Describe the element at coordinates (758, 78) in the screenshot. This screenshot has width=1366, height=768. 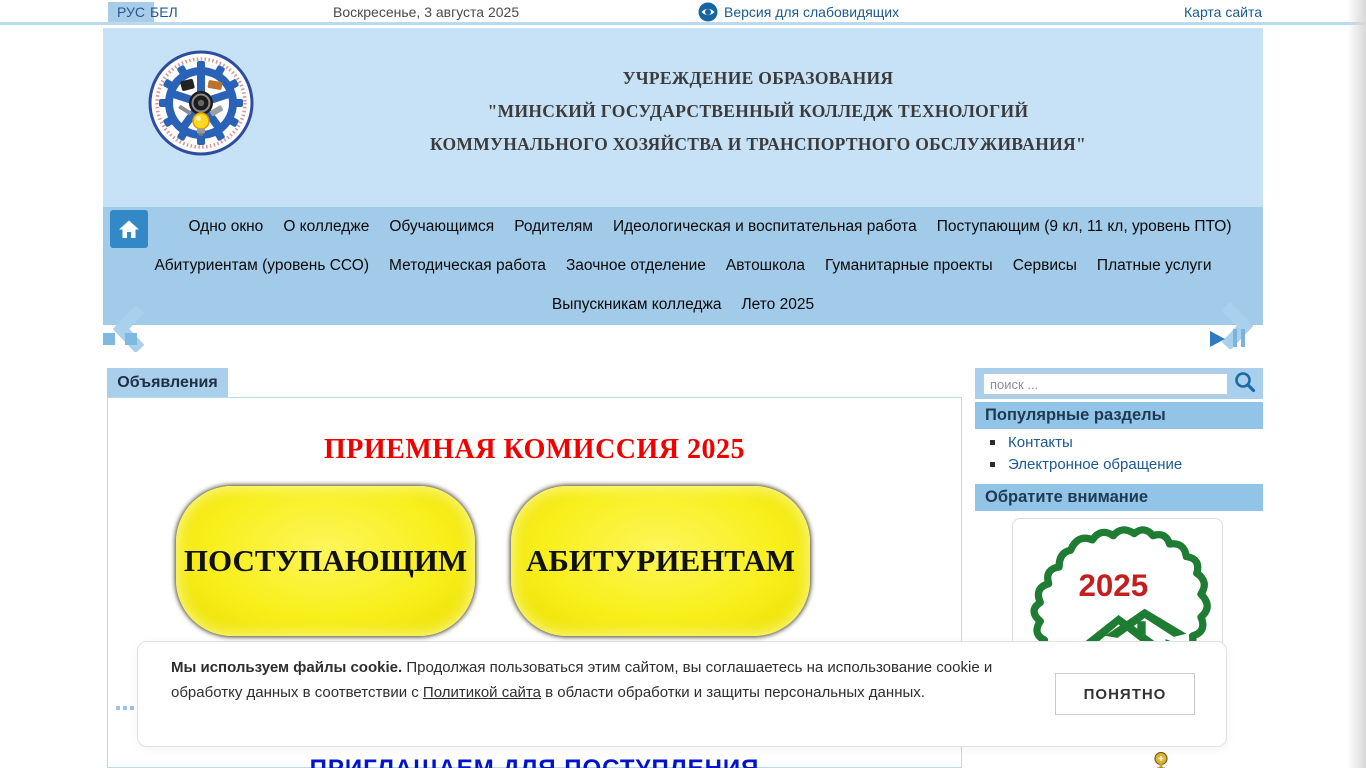
I see `site-title-line1: УЧРЕЖДЕНИЕ ОБРАЗОВАНИЯ` at that location.